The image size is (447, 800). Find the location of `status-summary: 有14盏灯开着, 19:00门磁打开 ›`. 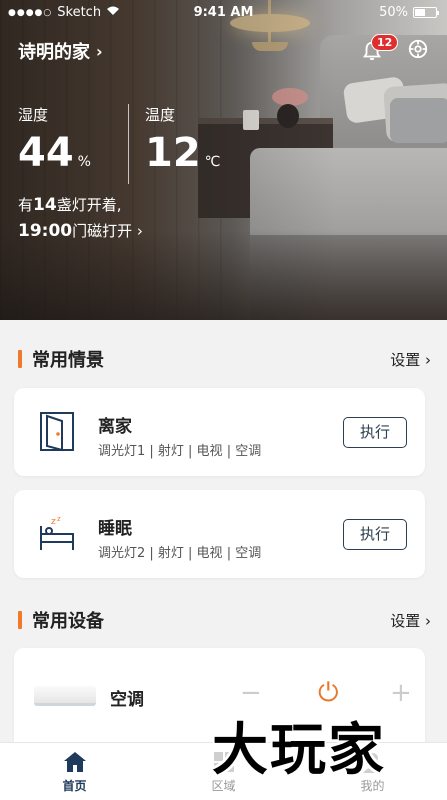

status-summary: 有14盏灯开着, 19:00门磁打开 › is located at coordinates (80, 218).